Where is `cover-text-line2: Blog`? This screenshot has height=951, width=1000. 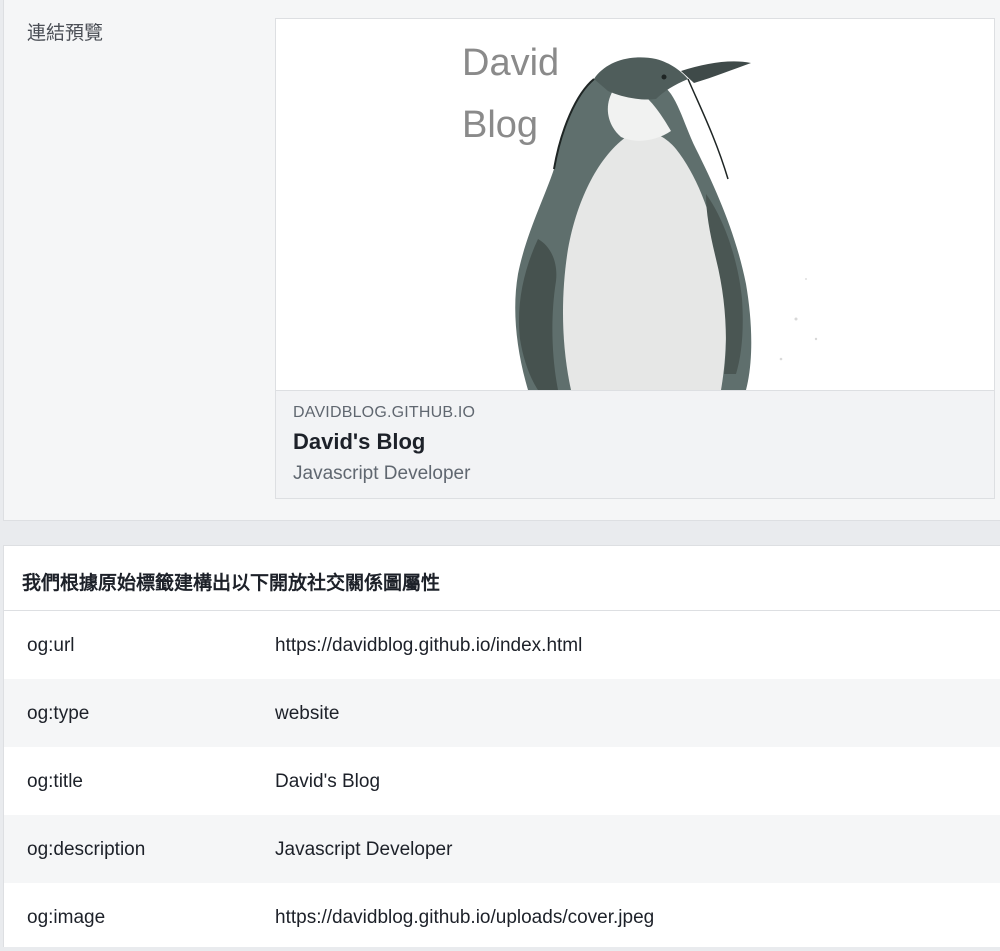
cover-text-line2: Blog is located at coordinates (500, 125).